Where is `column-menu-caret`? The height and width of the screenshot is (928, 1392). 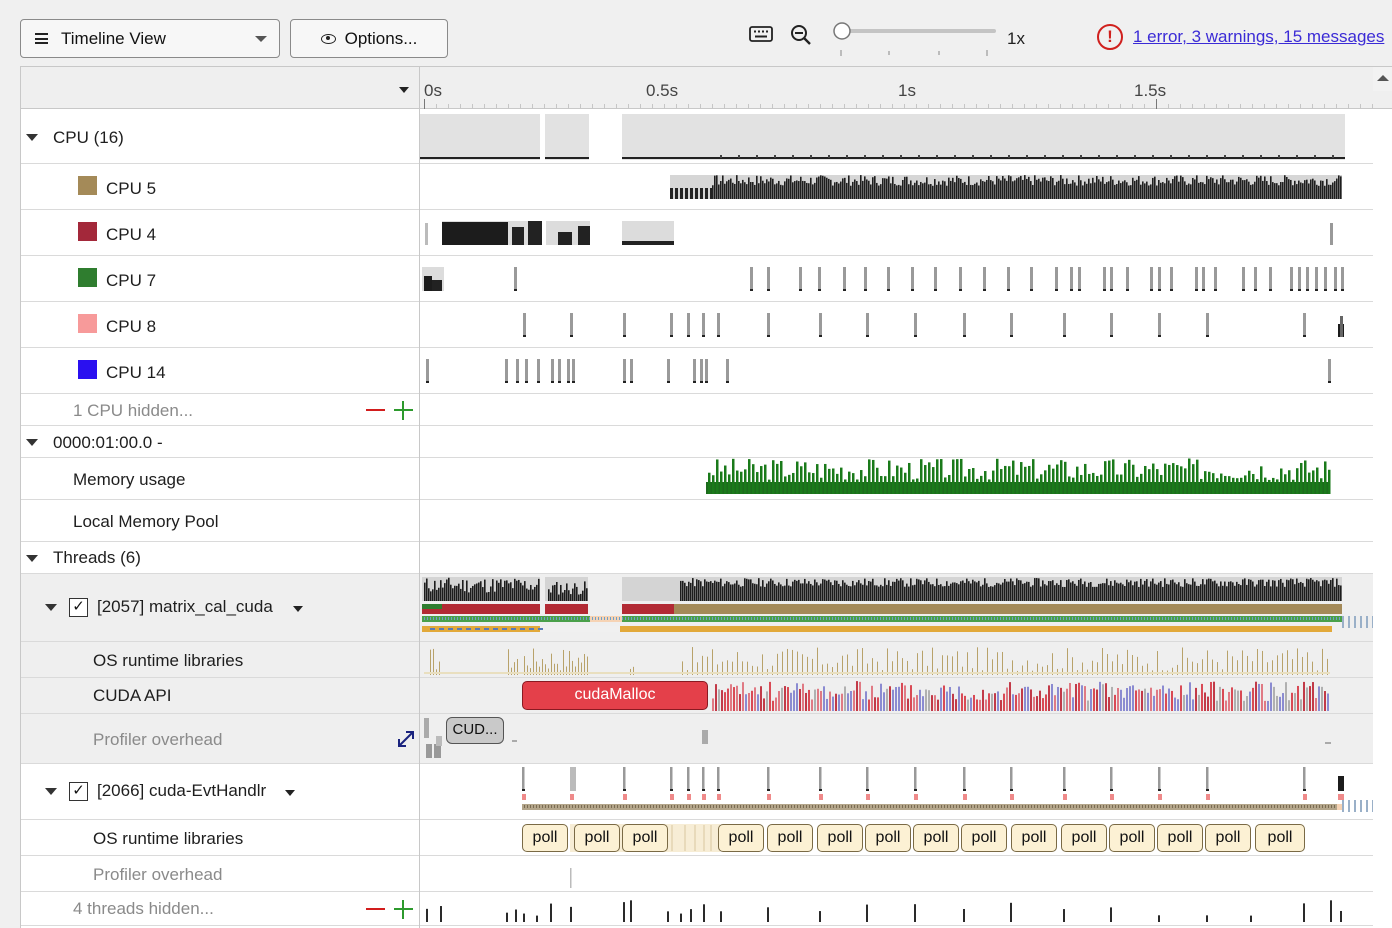 column-menu-caret is located at coordinates (404, 90).